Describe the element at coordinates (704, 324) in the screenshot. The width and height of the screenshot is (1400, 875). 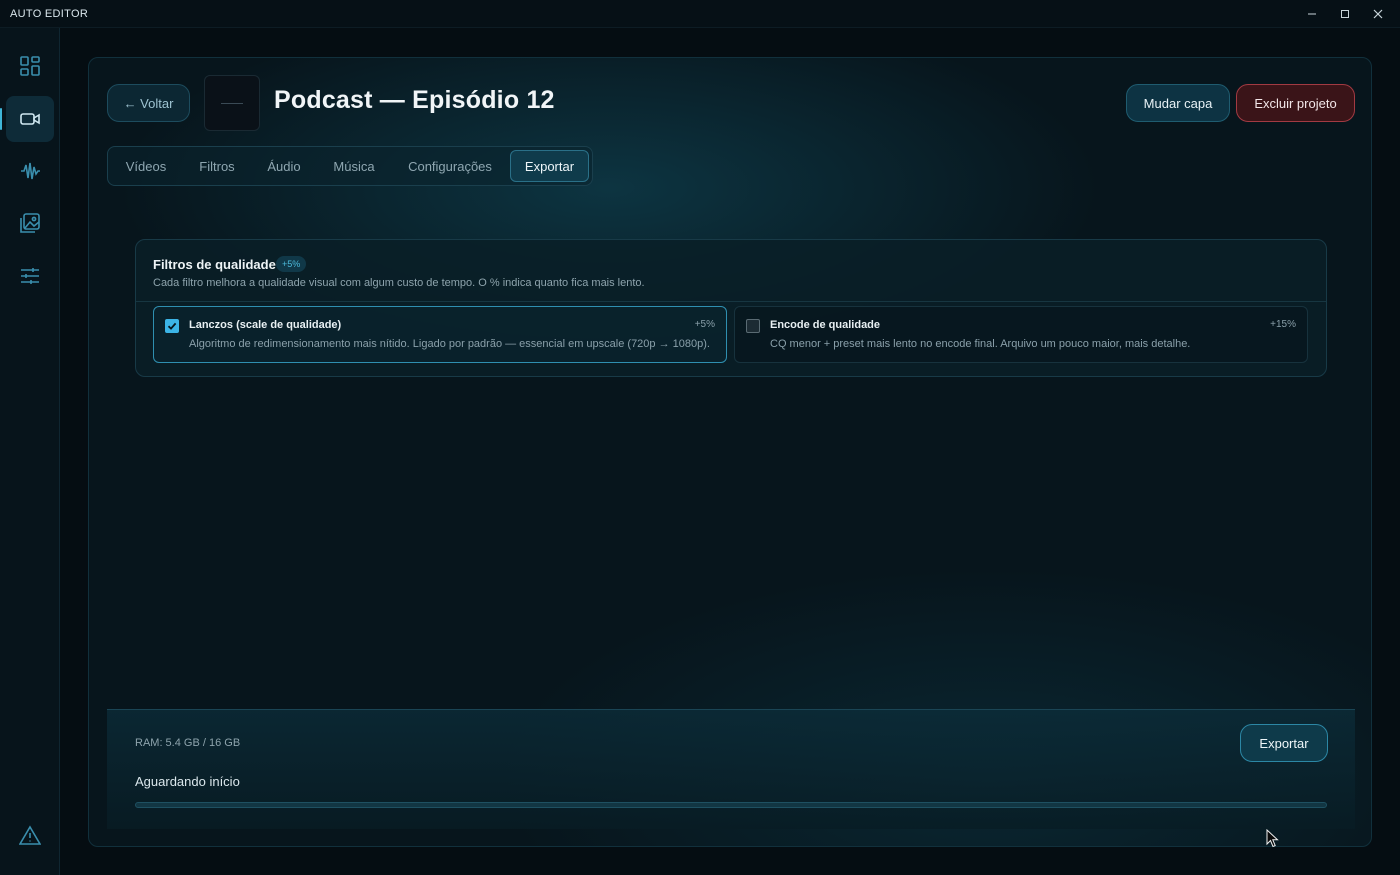
I see `option-cost: +5%` at that location.